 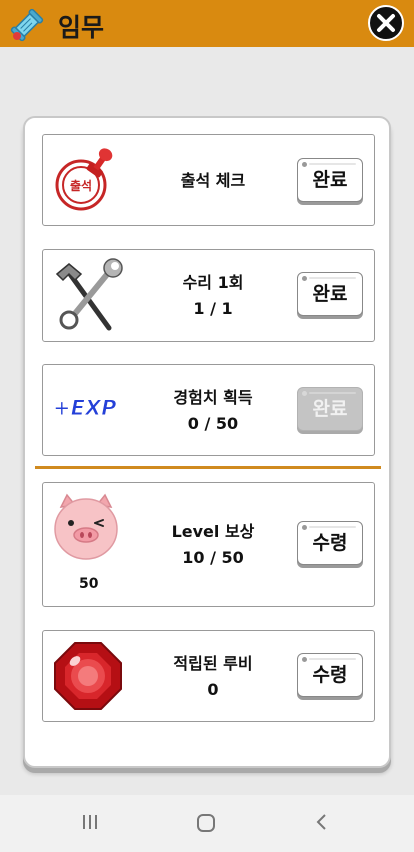 I want to click on scroll-icon, so click(x=27, y=25).